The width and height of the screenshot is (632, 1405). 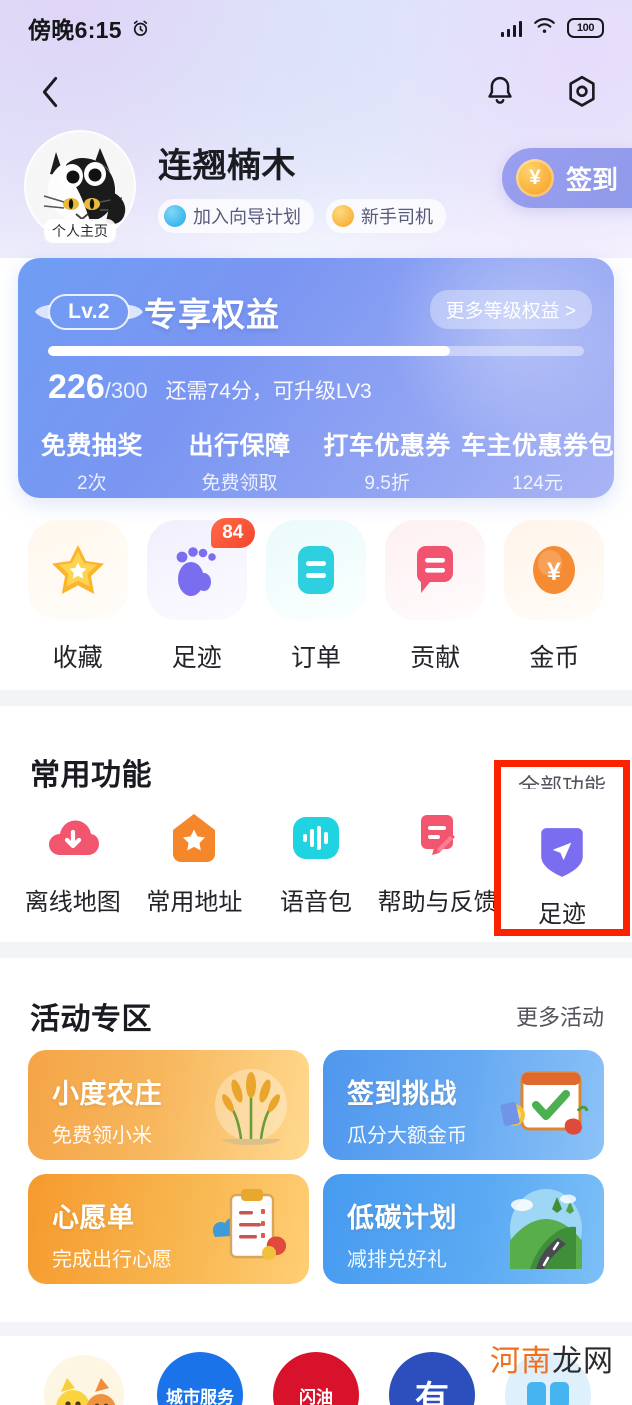 I want to click on home-star-icon, so click(x=194, y=838).